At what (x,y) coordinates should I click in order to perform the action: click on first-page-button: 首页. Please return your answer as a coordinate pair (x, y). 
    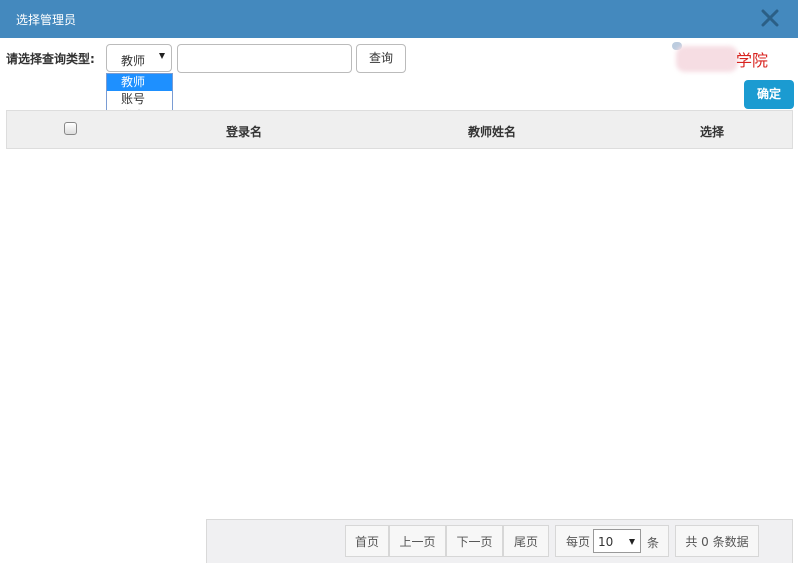
    Looking at the image, I should click on (367, 541).